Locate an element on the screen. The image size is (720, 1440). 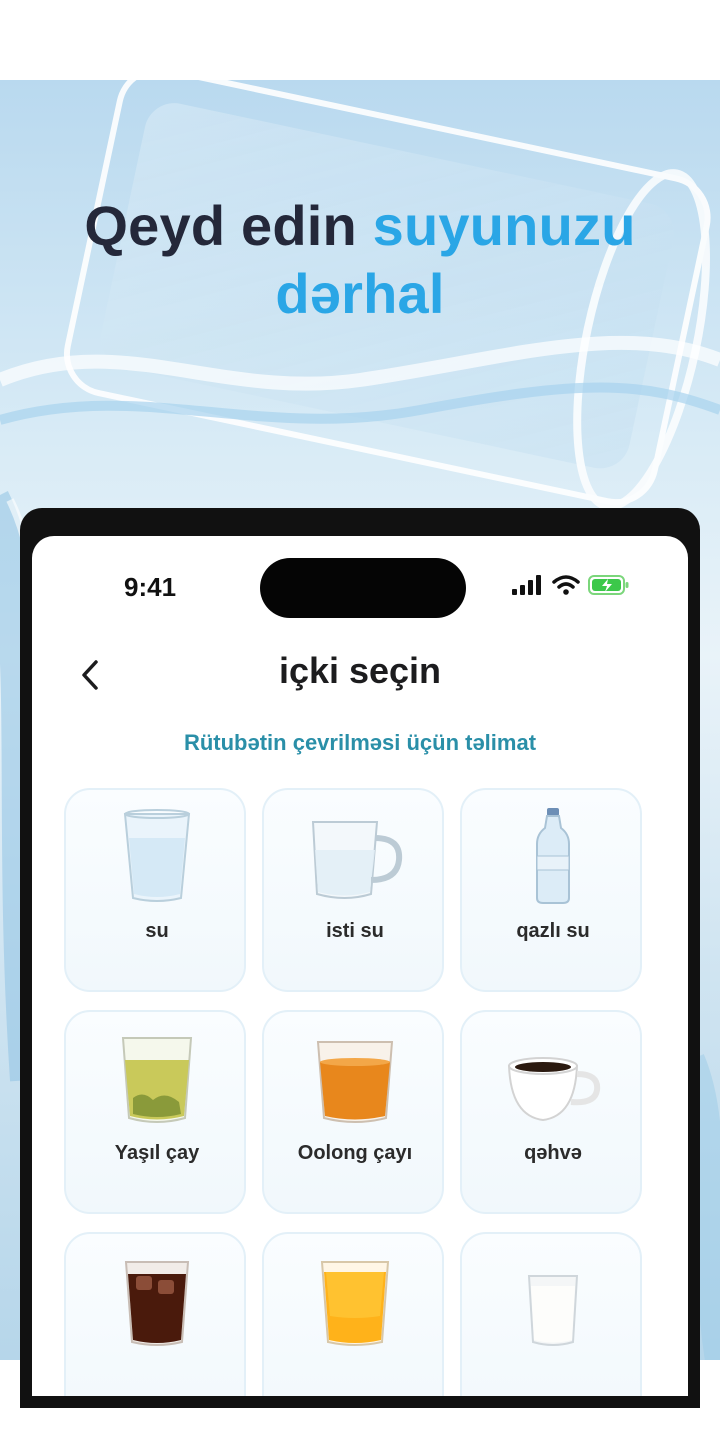
status-icons is located at coordinates (571, 585).